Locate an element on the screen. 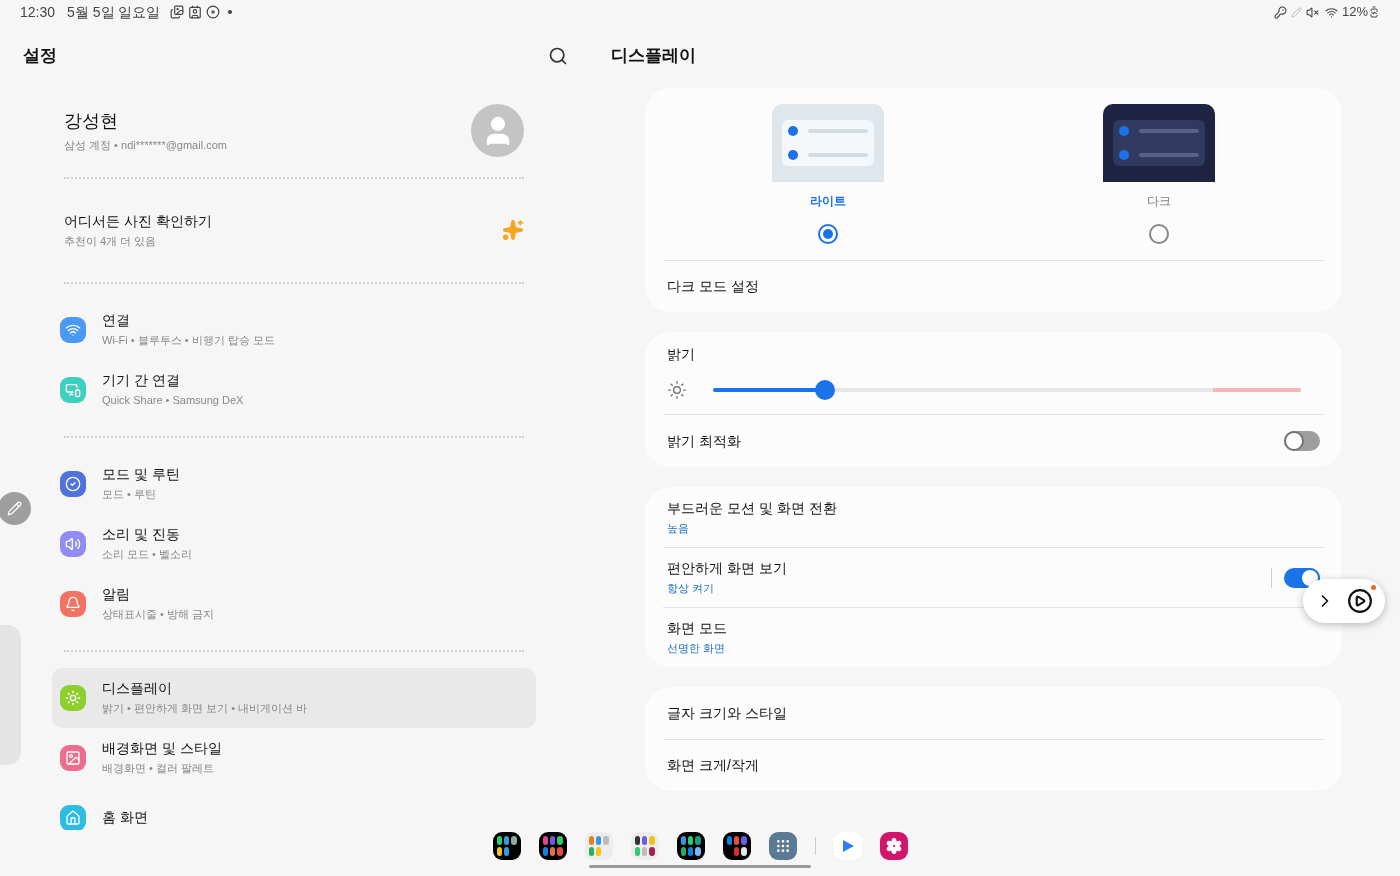  setting-value: 항상 켜기 is located at coordinates (691, 589).